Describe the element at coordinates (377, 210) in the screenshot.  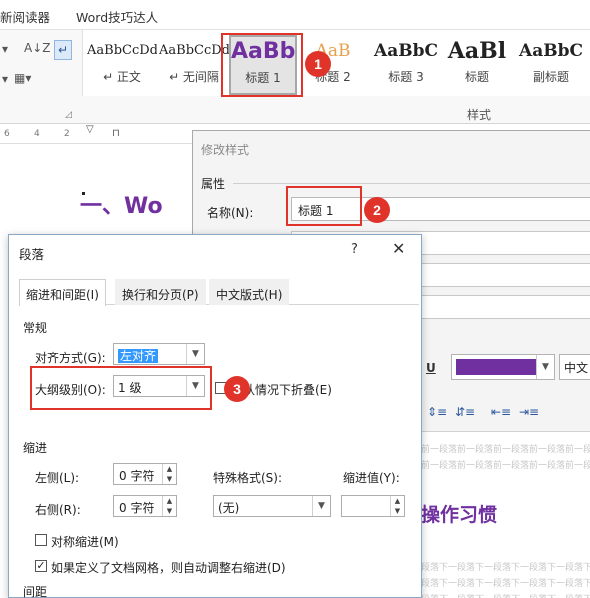
I see `callout-badge: 2` at that location.